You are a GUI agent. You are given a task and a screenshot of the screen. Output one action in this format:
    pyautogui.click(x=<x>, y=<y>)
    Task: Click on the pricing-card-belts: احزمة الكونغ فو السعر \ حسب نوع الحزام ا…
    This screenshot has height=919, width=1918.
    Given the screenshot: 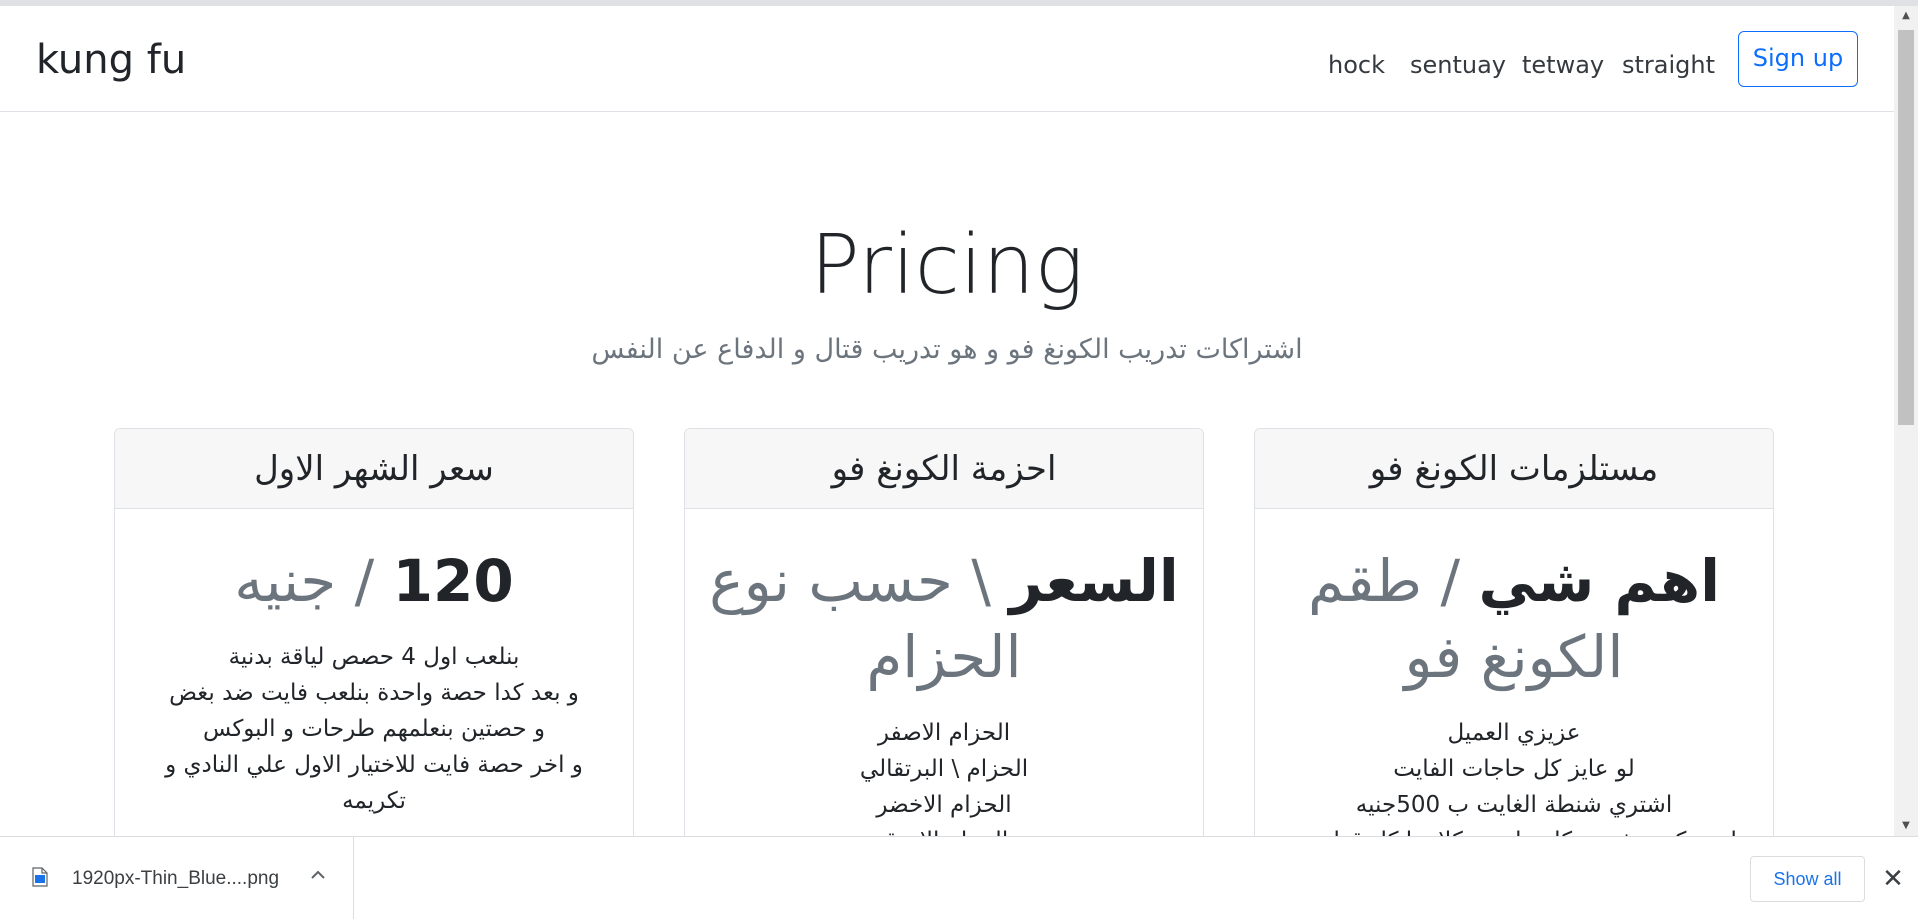 What is the action you would take?
    pyautogui.click(x=944, y=632)
    